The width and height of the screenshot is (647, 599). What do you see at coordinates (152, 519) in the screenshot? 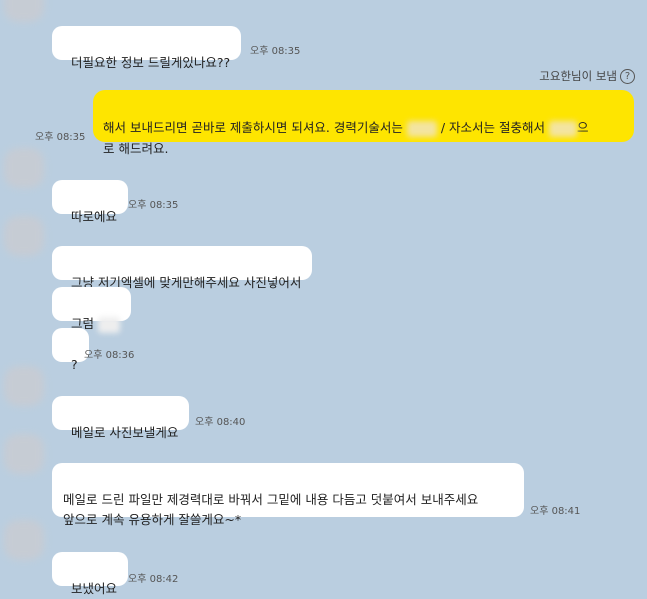
I see `message-text: 앞으로 계속 유용하게 잘쓸게요~*` at bounding box center [152, 519].